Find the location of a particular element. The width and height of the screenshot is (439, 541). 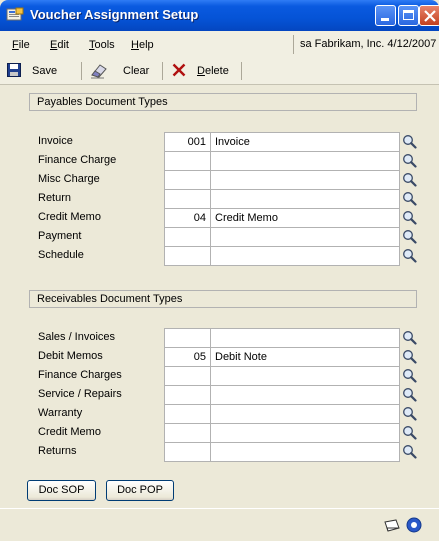

table-row: Warranty is located at coordinates (223, 413).